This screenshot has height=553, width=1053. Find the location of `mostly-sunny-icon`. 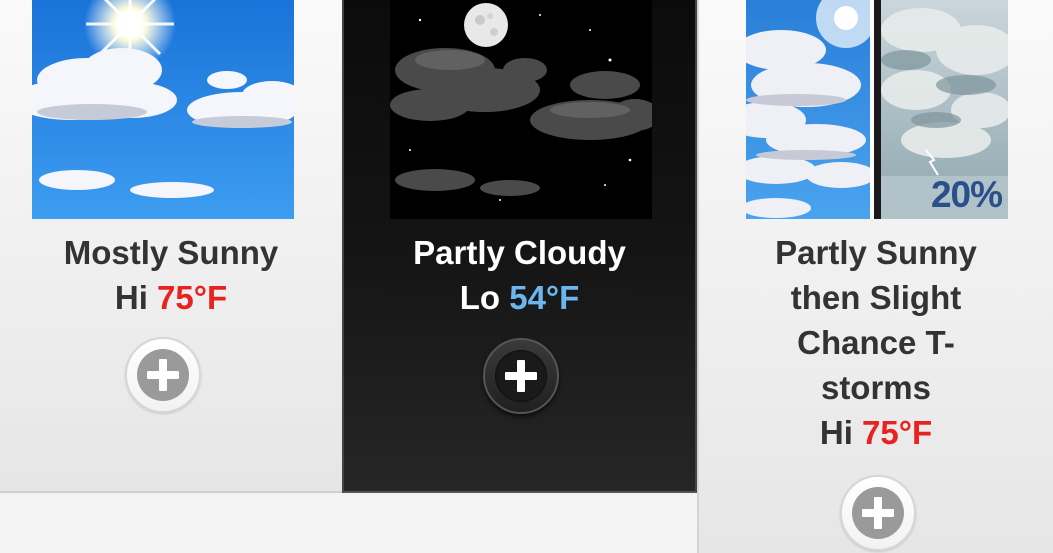

mostly-sunny-icon is located at coordinates (163, 109).